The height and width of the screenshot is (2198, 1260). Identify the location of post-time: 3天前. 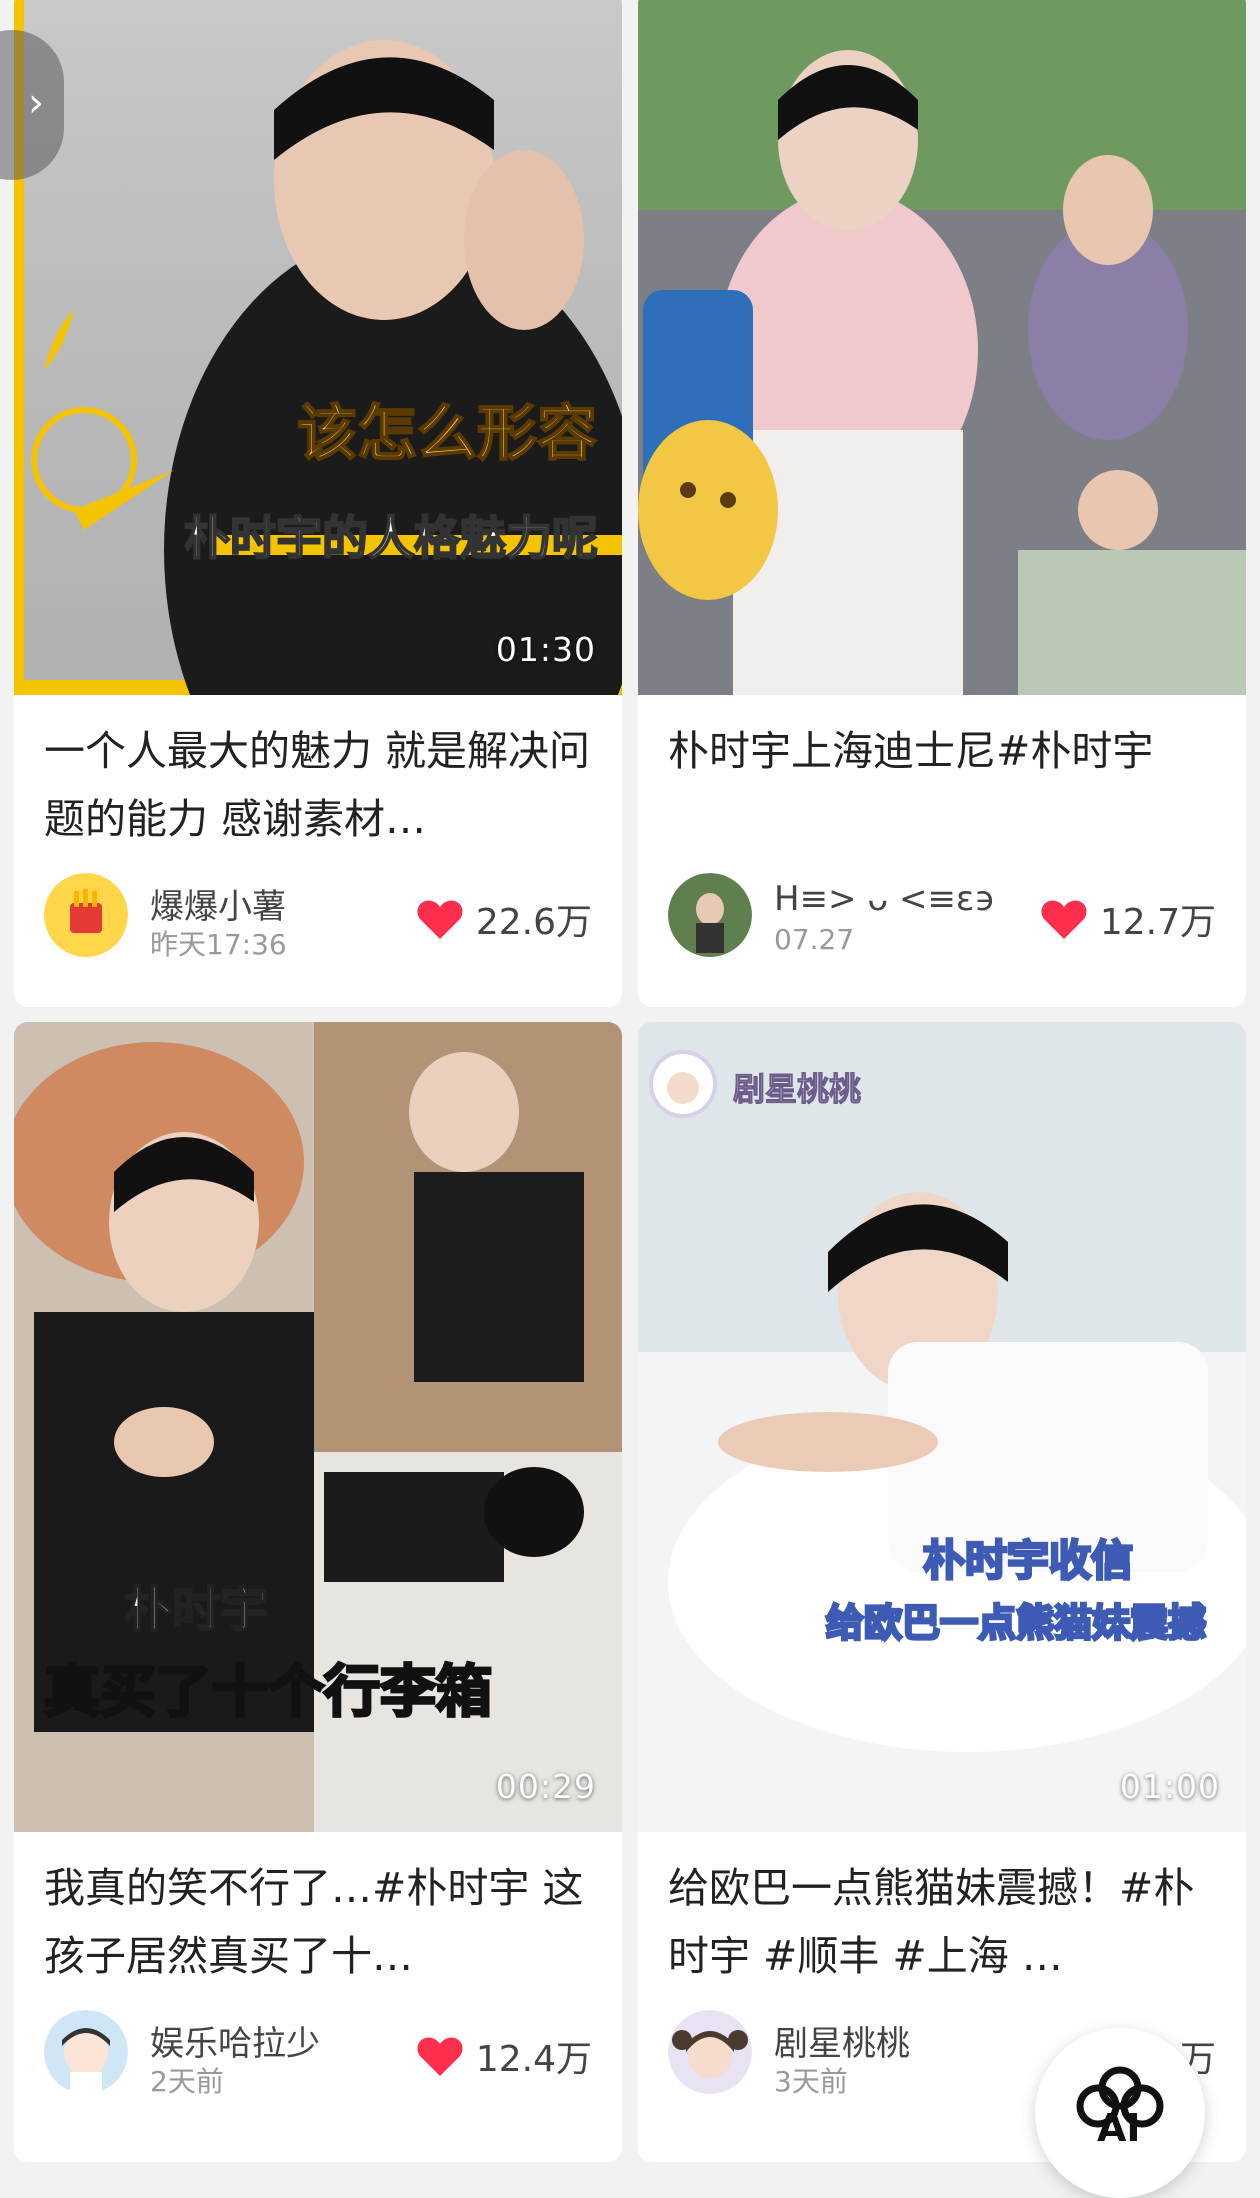
(811, 2081).